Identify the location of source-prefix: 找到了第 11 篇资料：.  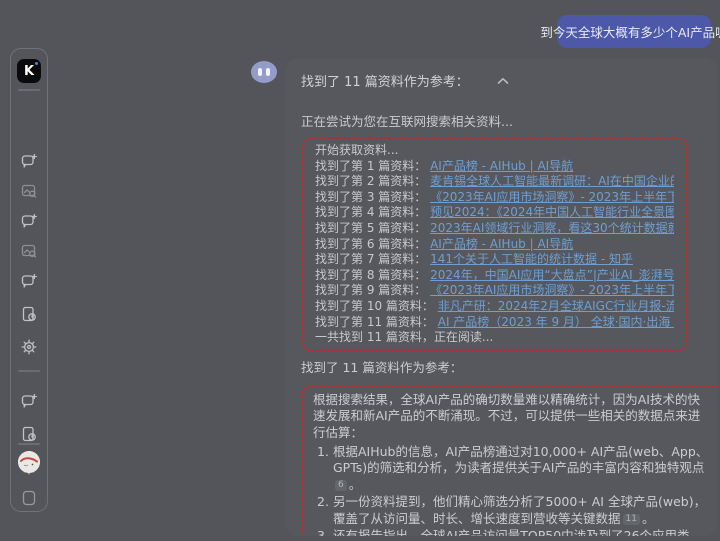
(374, 321).